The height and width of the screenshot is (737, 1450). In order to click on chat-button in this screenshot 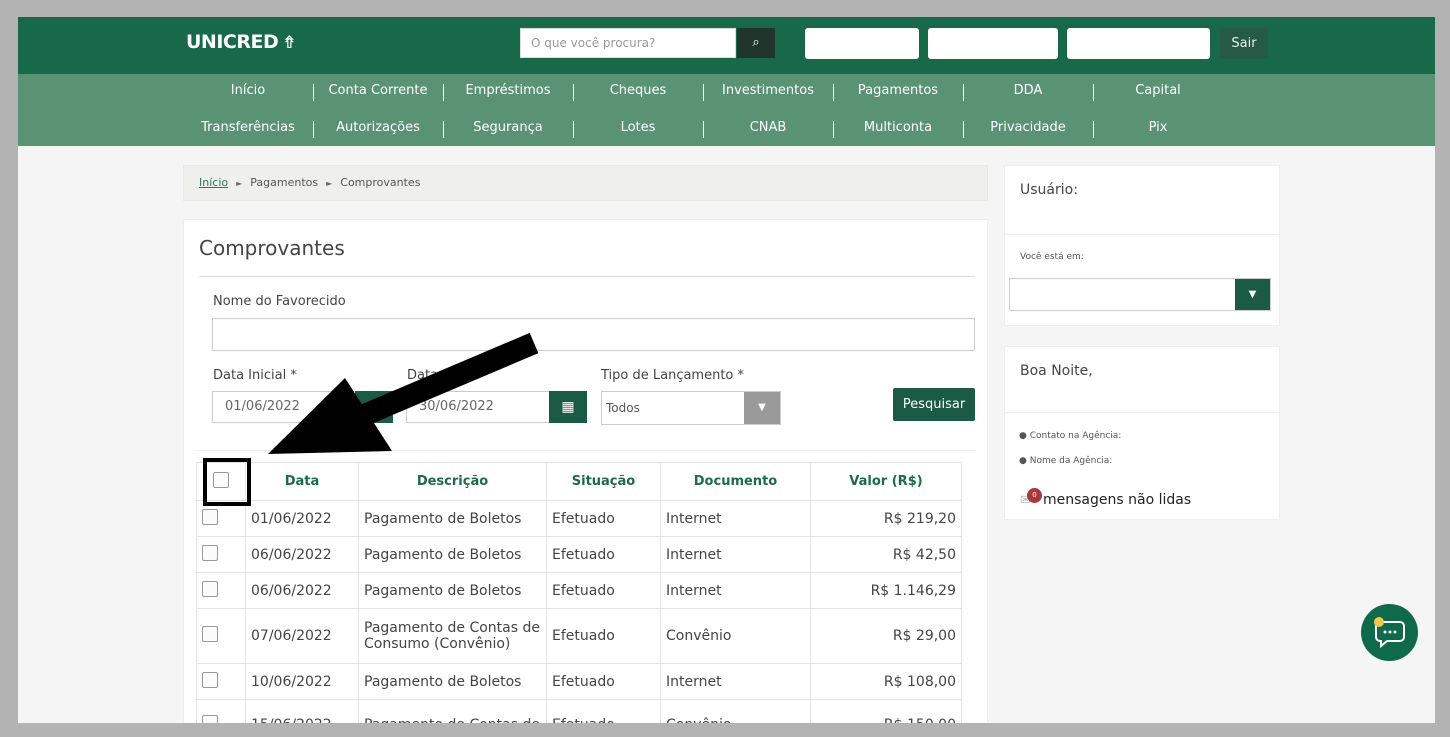, I will do `click(1389, 632)`.